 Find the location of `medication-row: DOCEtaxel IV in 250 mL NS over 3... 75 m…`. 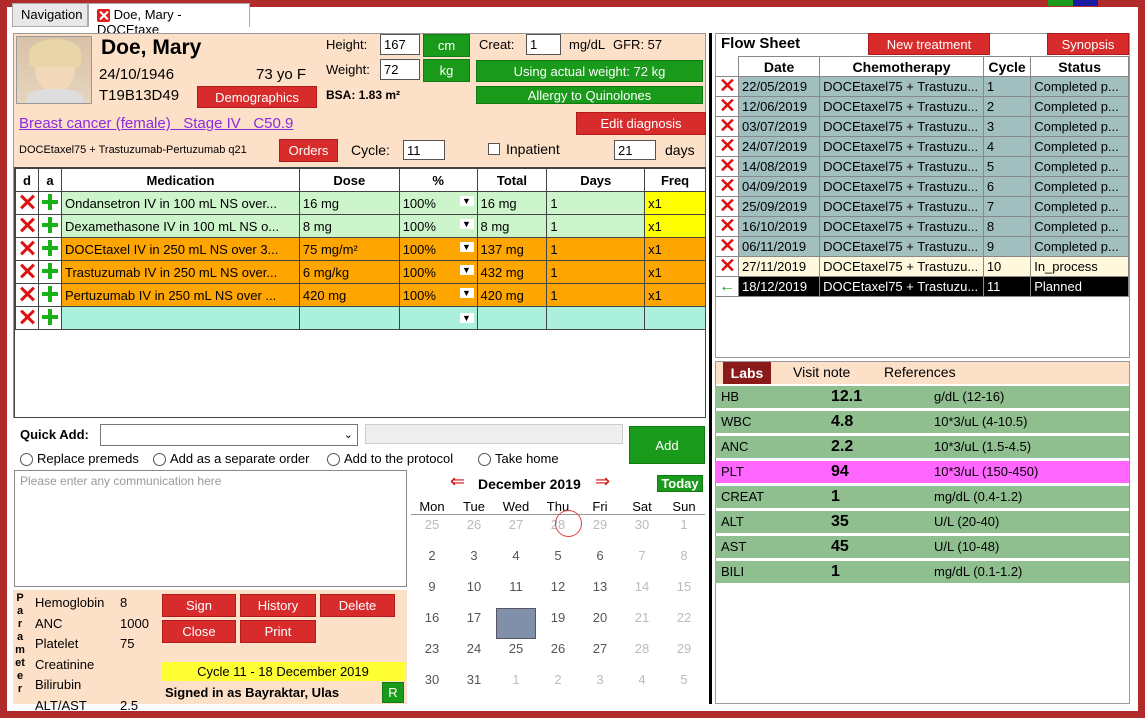

medication-row: DOCEtaxel IV in 250 mL NS over 3... 75 m… is located at coordinates (360, 249).